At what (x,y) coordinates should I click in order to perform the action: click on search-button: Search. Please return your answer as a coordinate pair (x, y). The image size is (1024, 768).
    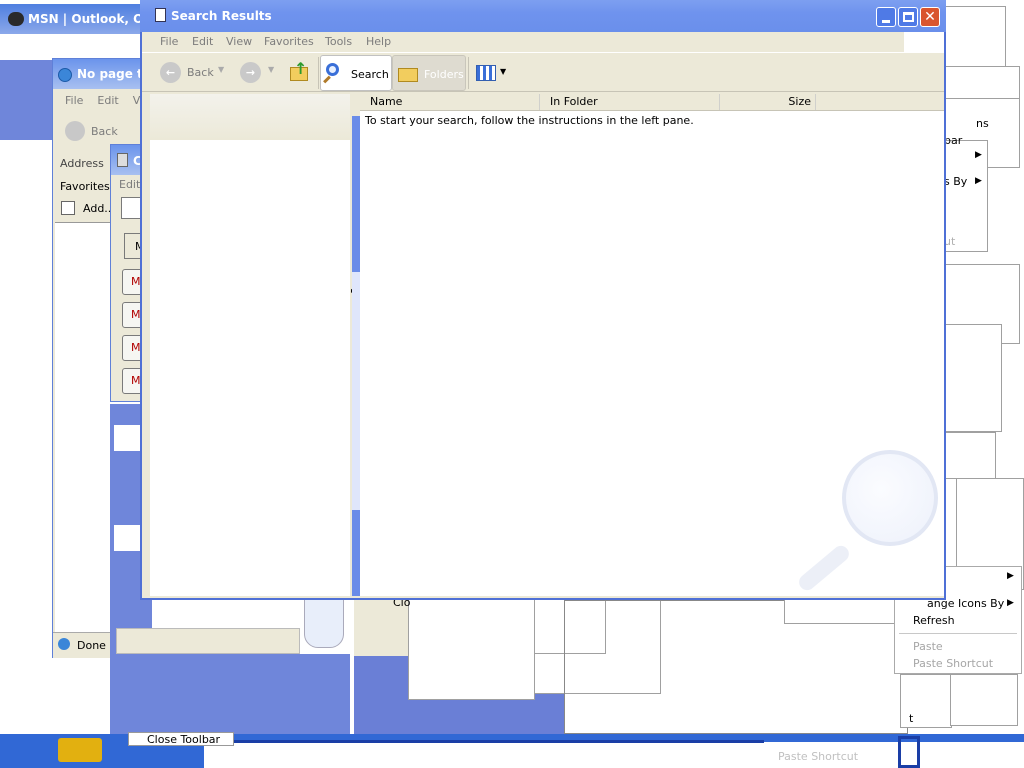
    Looking at the image, I should click on (356, 73).